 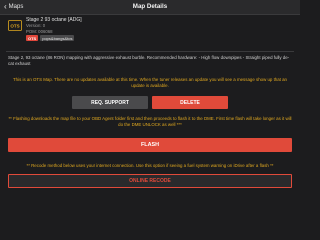 What do you see at coordinates (150, 145) in the screenshot?
I see `flash-button: FLASH` at bounding box center [150, 145].